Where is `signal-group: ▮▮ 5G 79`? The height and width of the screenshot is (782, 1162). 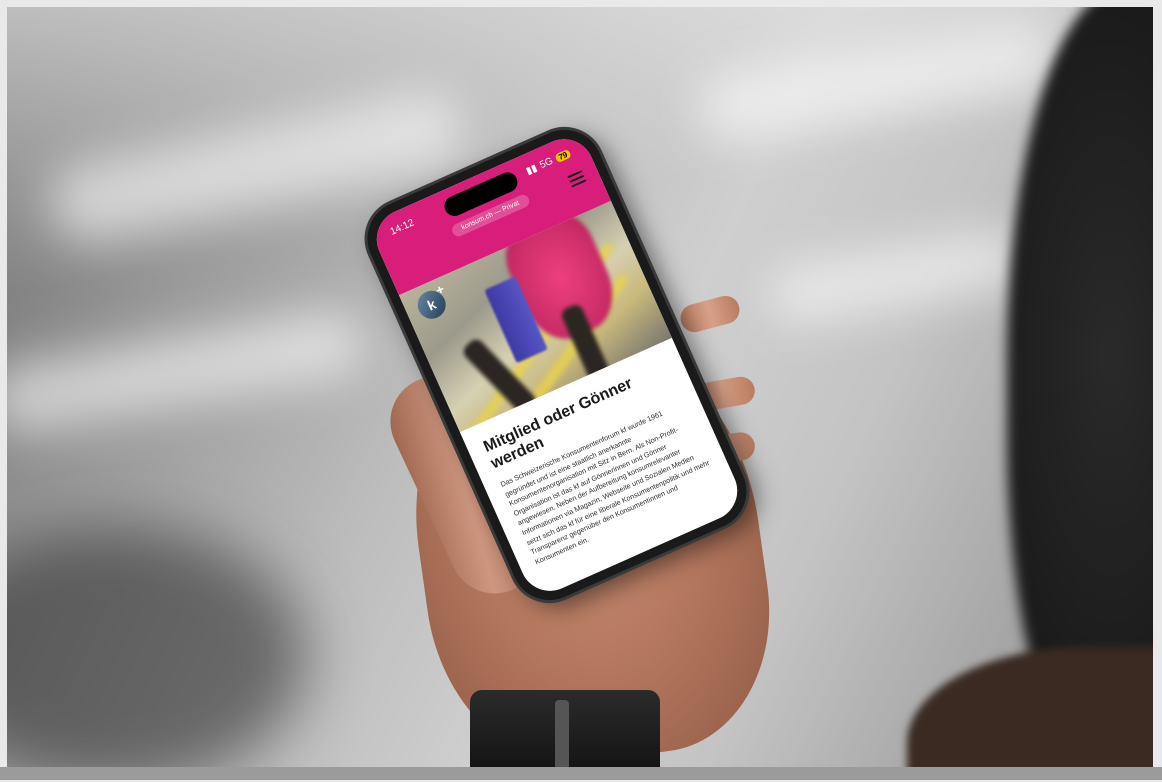 signal-group: ▮▮ 5G 79 is located at coordinates (548, 162).